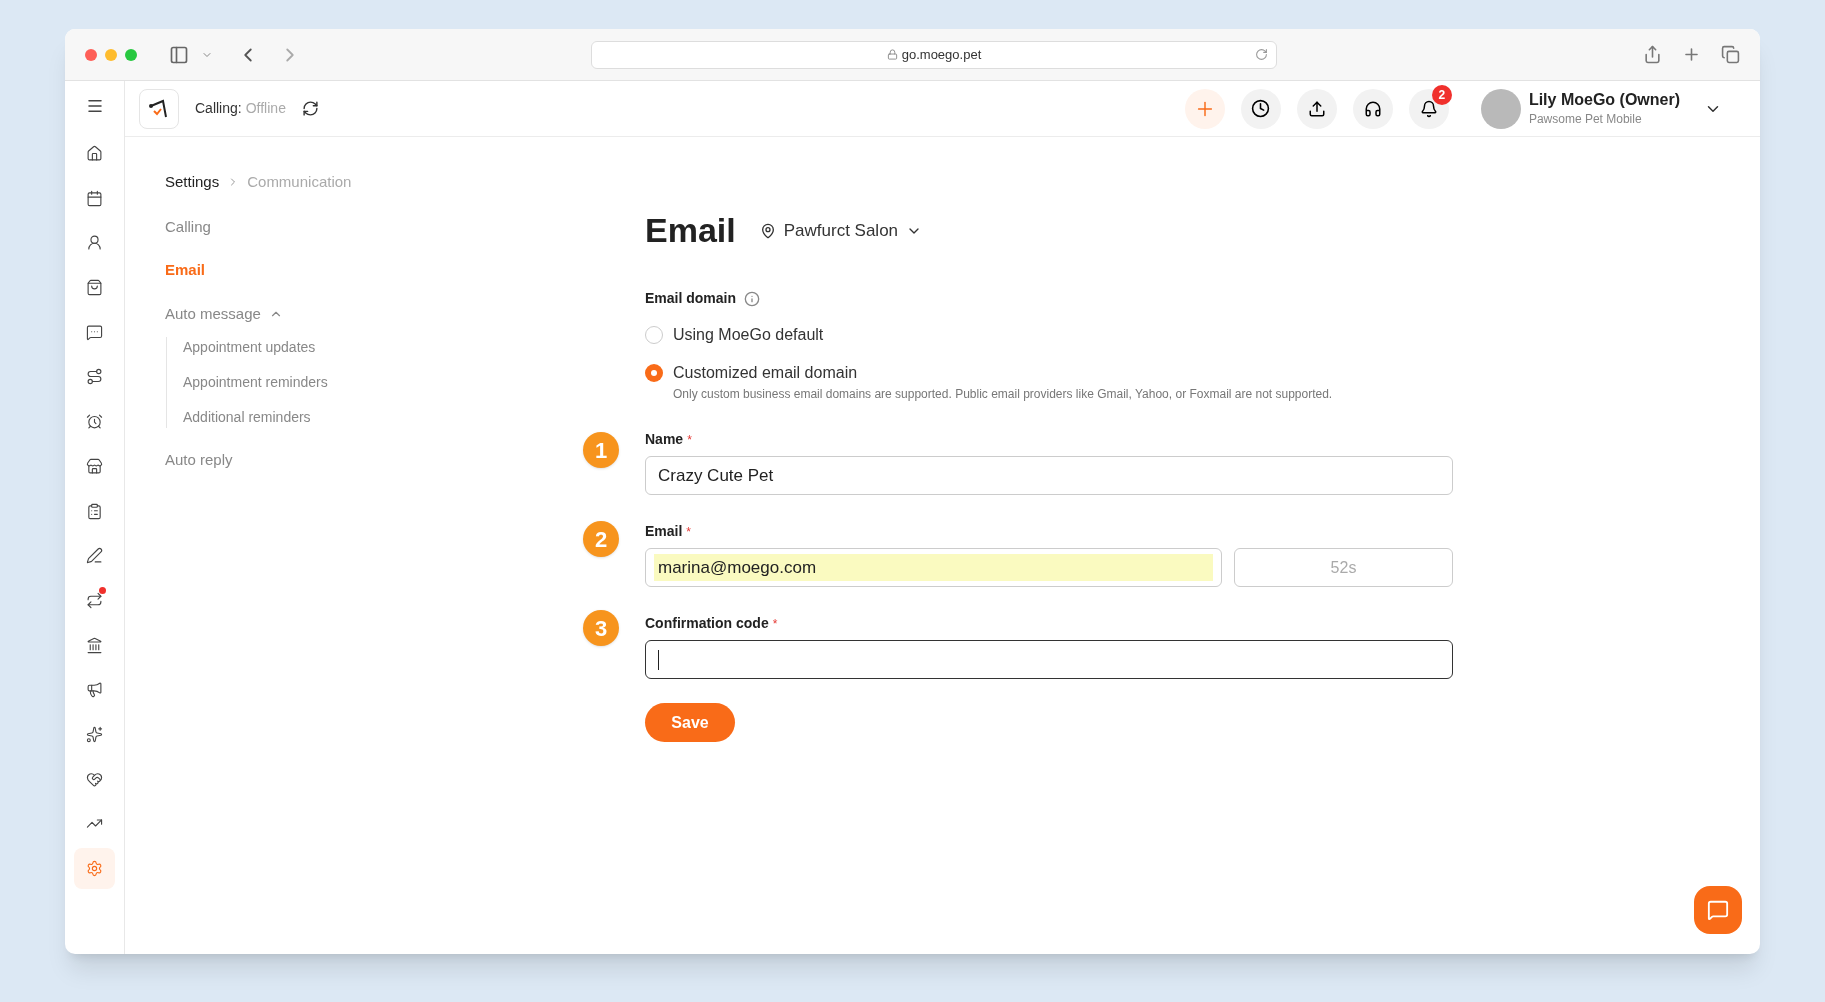  I want to click on business-name: Pawsome Pet Mobile, so click(1585, 119).